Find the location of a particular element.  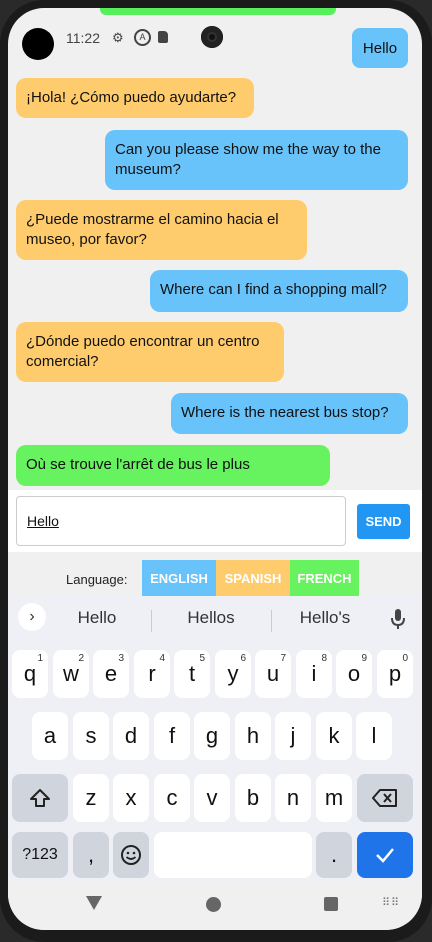

backspace-key is located at coordinates (385, 798).